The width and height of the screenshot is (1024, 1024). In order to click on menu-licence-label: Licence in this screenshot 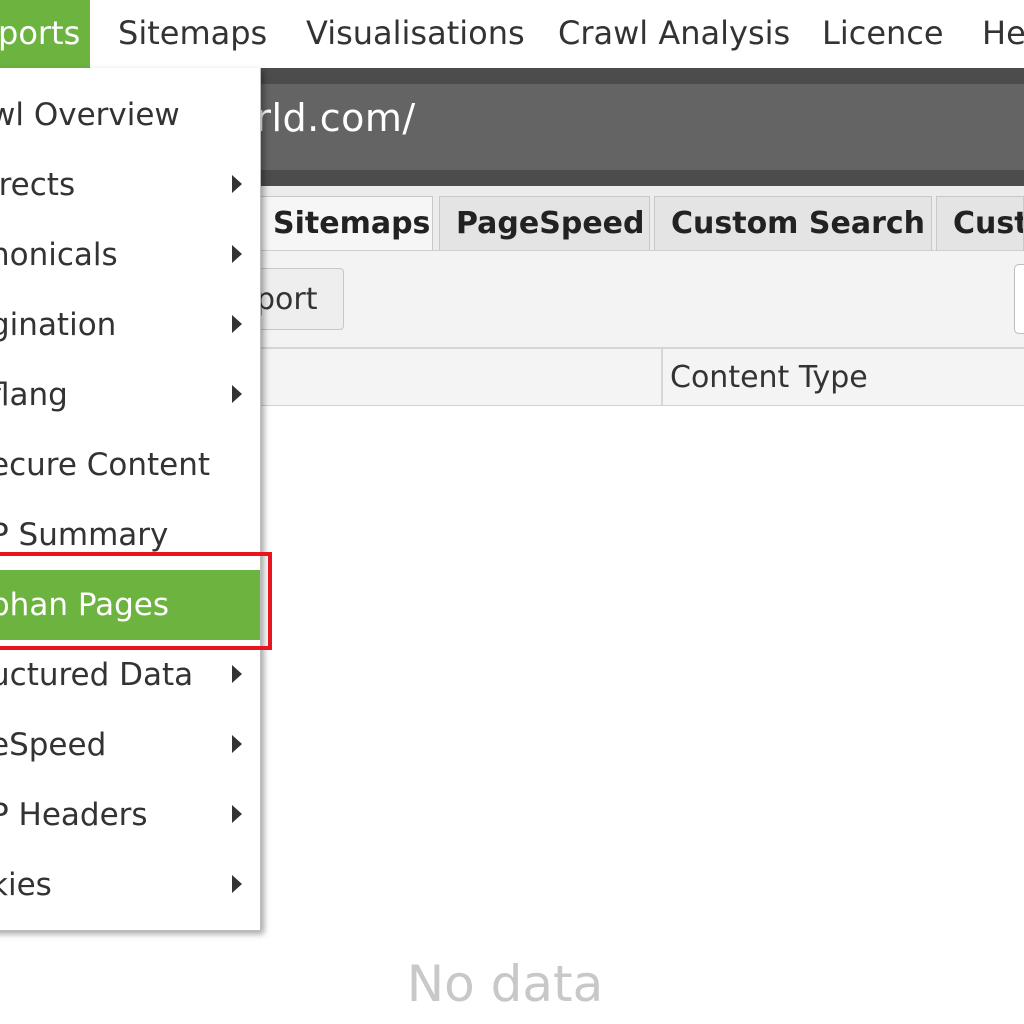, I will do `click(883, 33)`.